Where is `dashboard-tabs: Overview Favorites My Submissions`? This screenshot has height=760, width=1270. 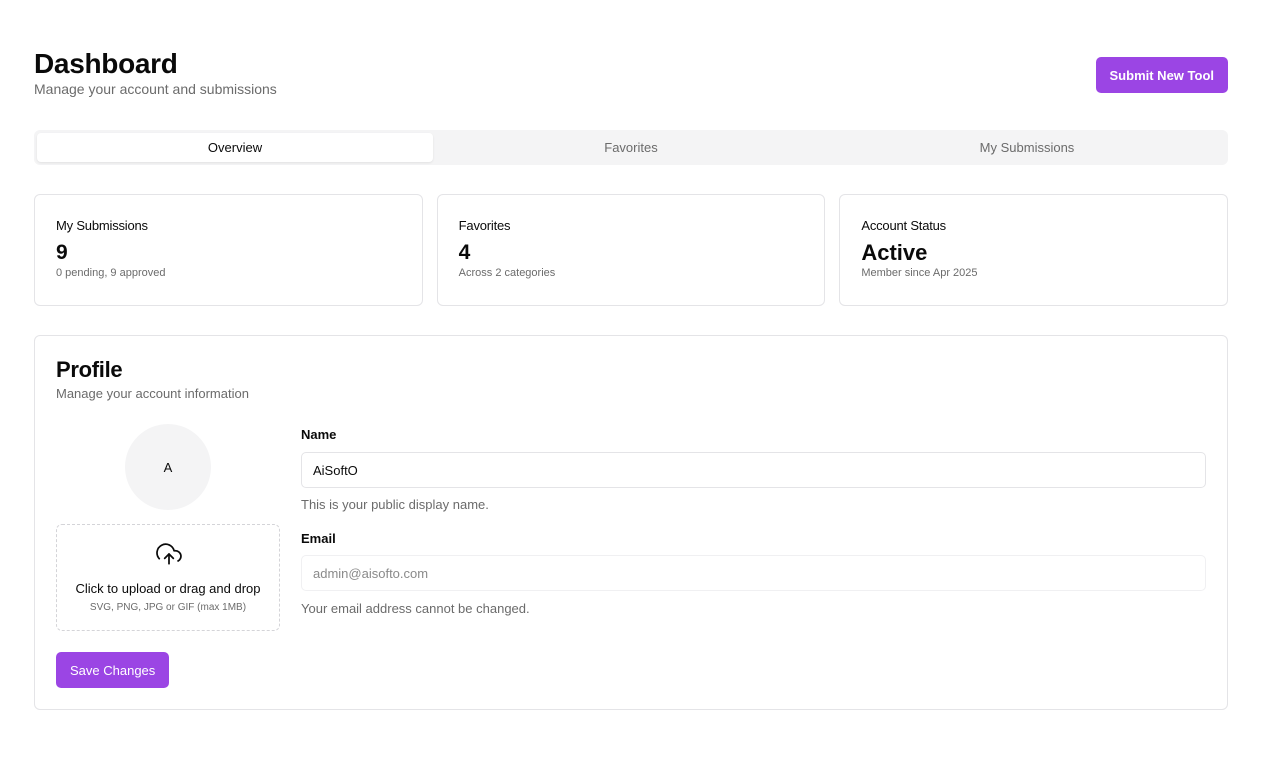 dashboard-tabs: Overview Favorites My Submissions is located at coordinates (631, 147).